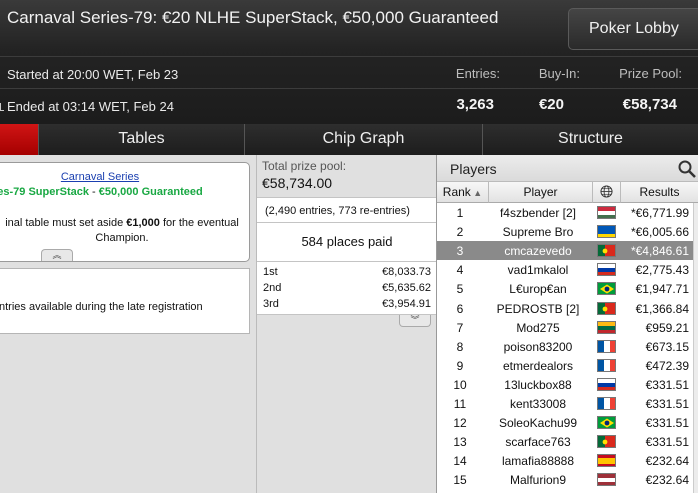  Describe the element at coordinates (90, 106) in the screenshot. I see `ended-time: Ended at 03:14 WET, Feb 24` at that location.